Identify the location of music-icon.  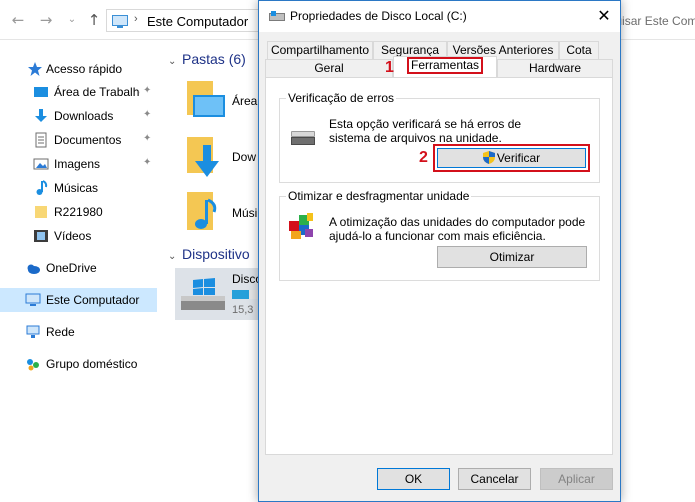
(42, 187).